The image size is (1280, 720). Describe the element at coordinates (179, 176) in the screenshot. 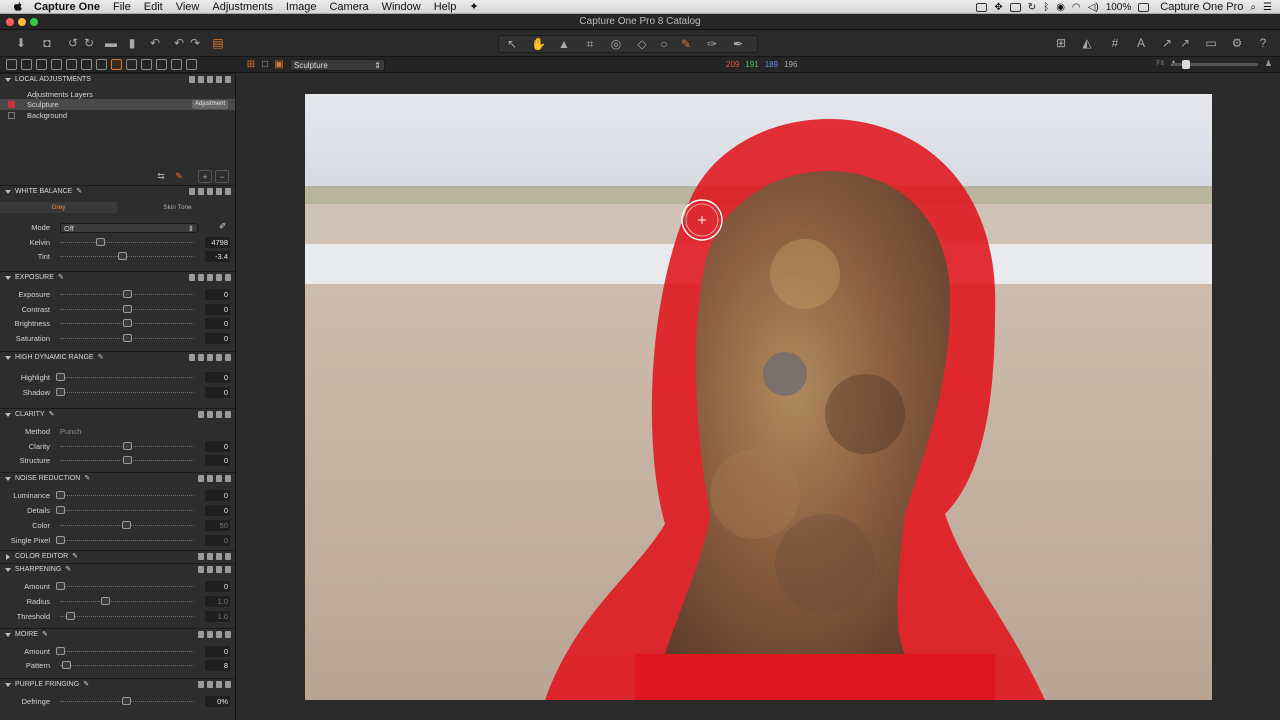

I see `brush-icon: ✎` at that location.